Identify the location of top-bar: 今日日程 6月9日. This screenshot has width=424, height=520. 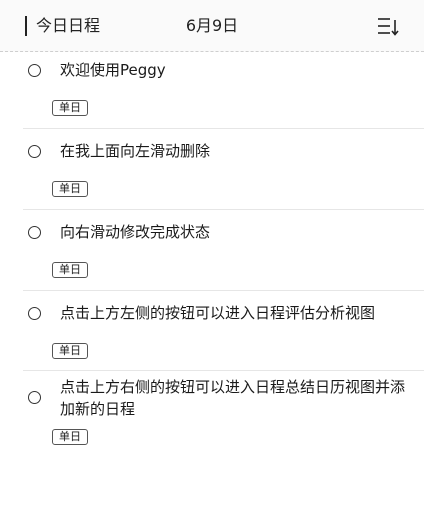
(212, 26).